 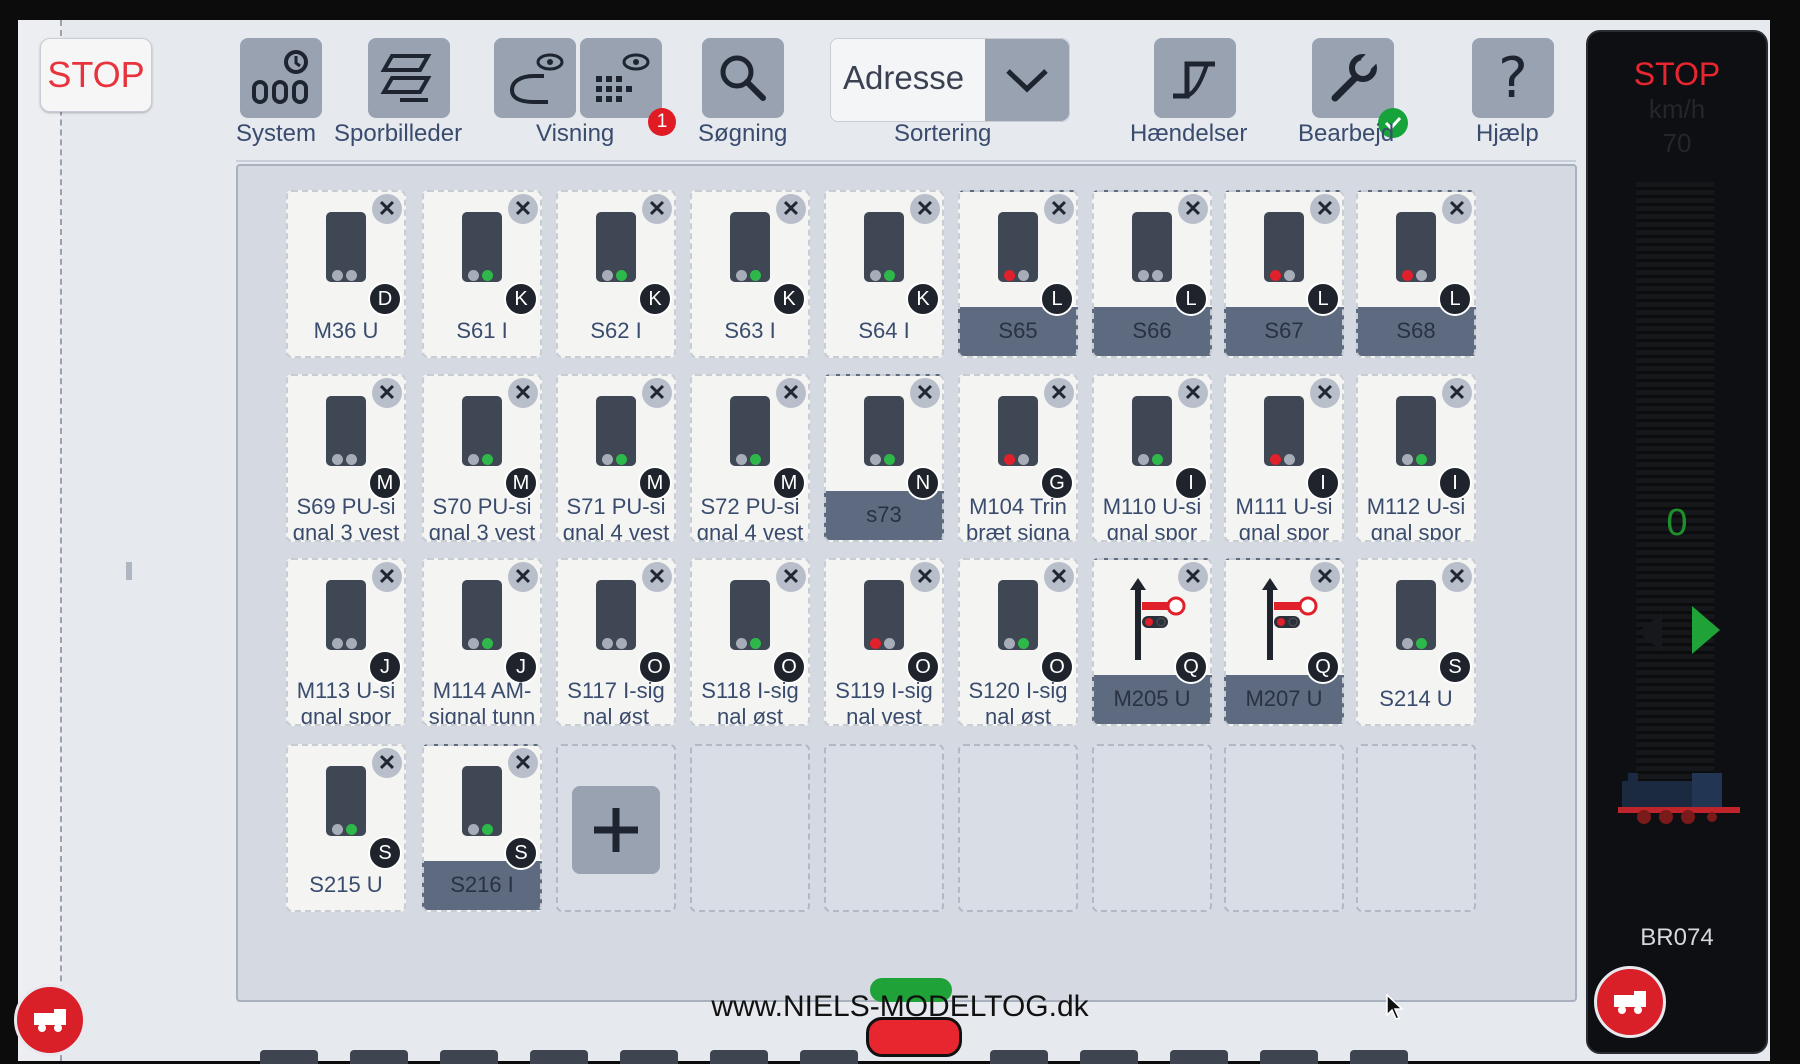 I want to click on add-icon, so click(x=616, y=830).